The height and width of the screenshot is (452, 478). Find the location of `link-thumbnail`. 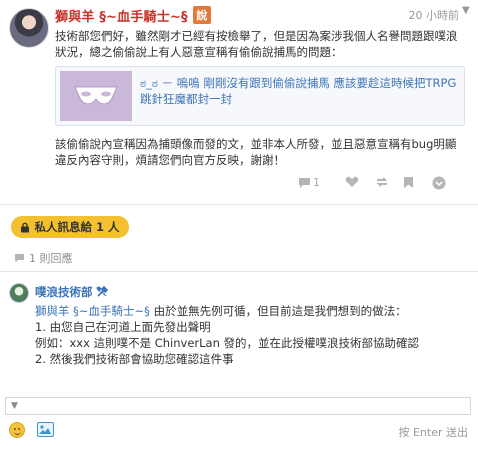

link-thumbnail is located at coordinates (96, 96).